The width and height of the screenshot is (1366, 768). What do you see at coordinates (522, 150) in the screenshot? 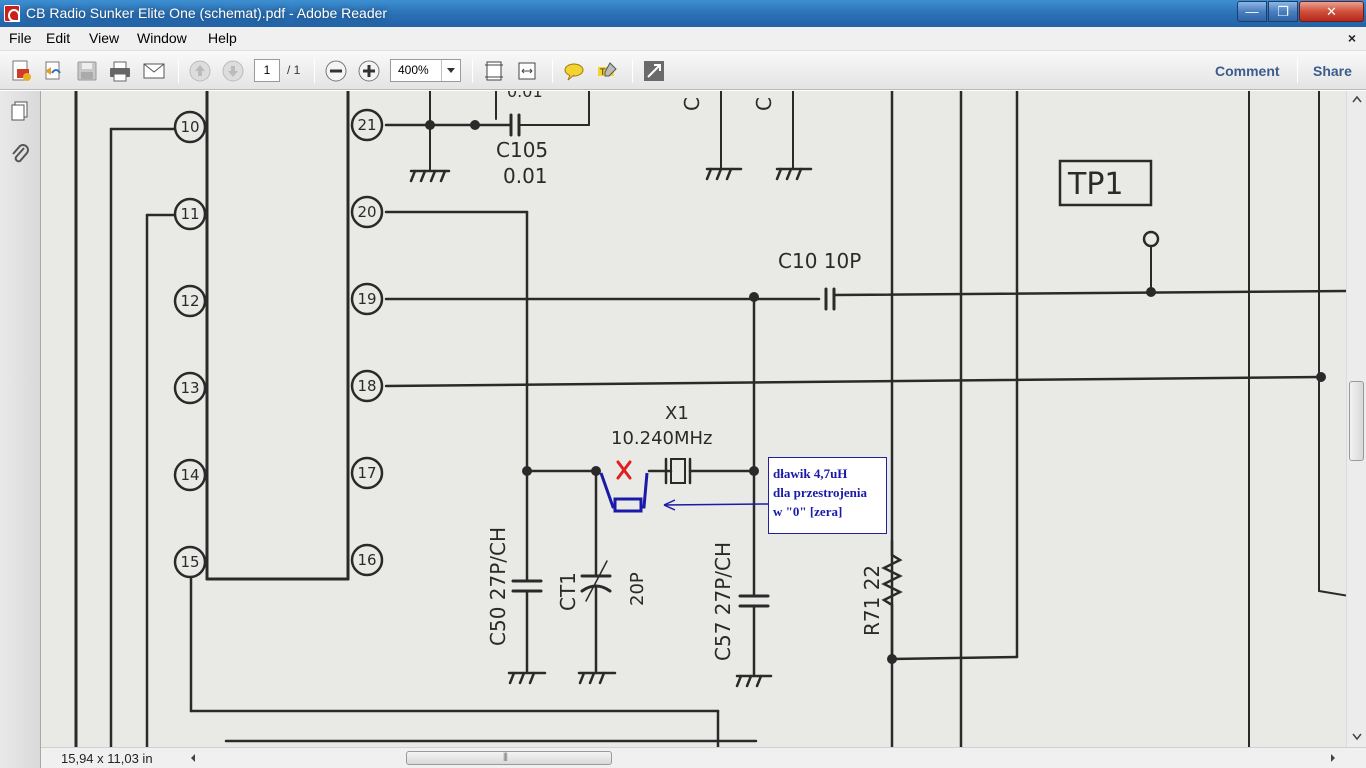
I see `c105-label: C105` at bounding box center [522, 150].